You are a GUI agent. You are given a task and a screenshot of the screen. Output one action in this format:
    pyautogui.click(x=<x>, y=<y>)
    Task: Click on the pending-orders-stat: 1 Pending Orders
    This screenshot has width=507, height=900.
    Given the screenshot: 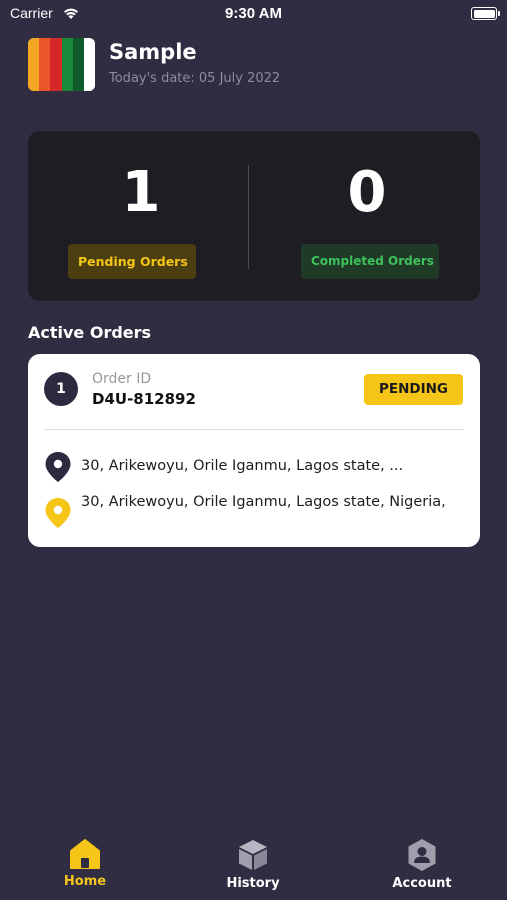 What is the action you would take?
    pyautogui.click(x=141, y=216)
    